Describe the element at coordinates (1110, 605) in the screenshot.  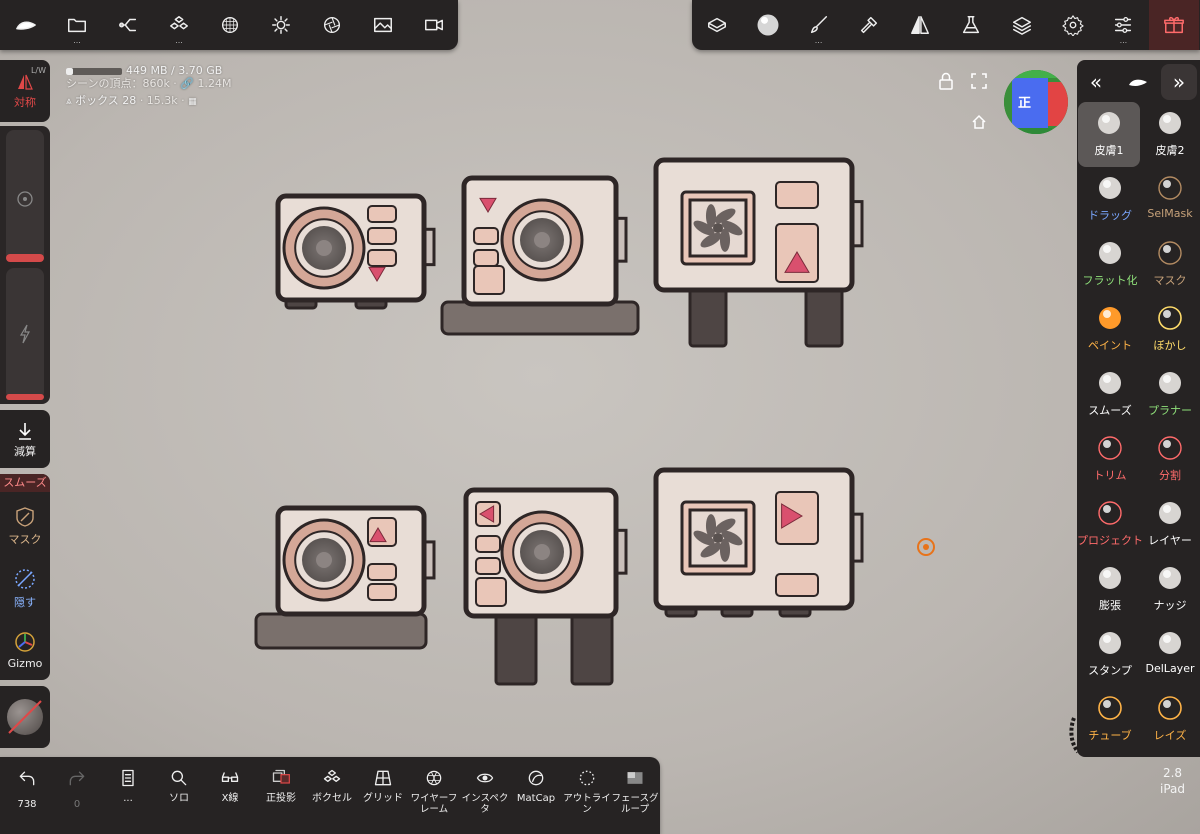
I see `inflate-label: 膨張` at that location.